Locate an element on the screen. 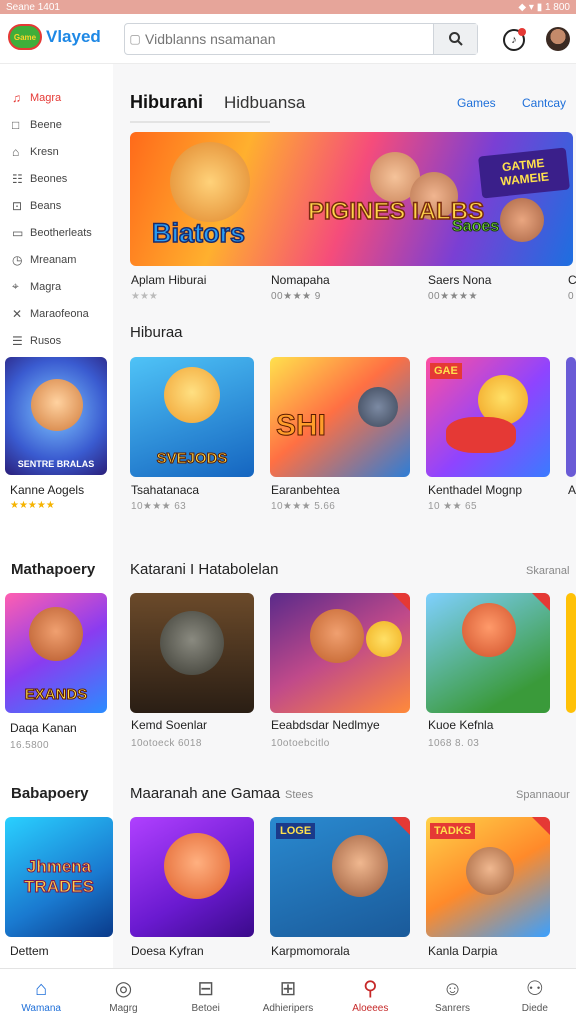  game-tile: SVEJODS is located at coordinates (192, 417).